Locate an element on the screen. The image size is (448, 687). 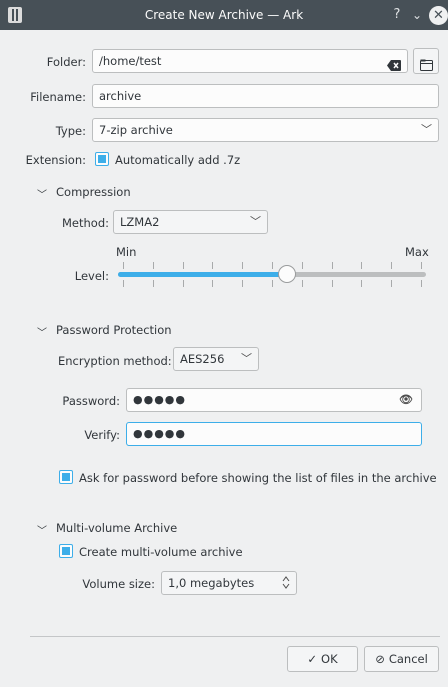
level-slider-handle is located at coordinates (287, 274).